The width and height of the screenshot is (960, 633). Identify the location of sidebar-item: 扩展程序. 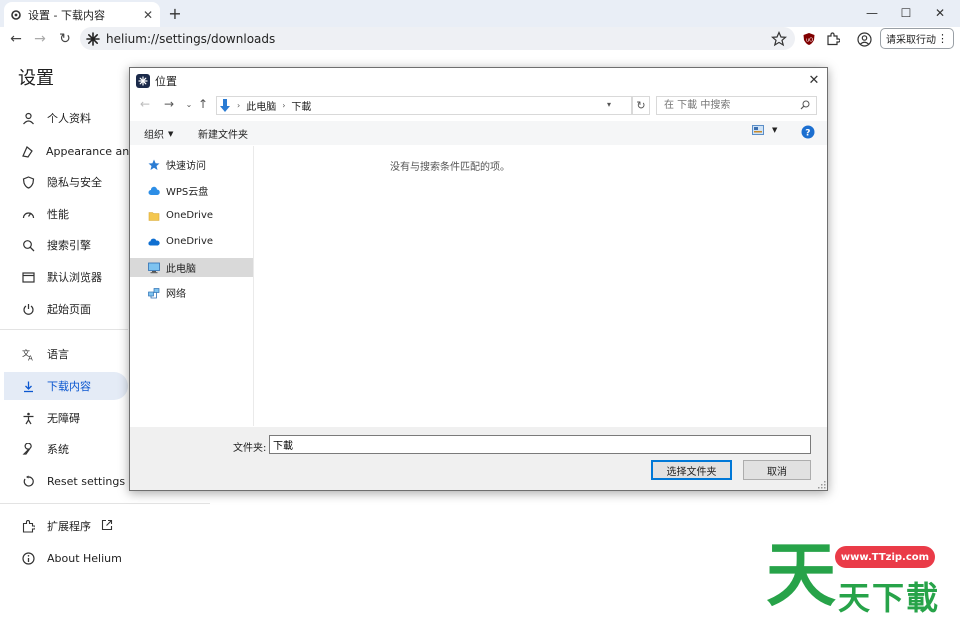
(64, 526).